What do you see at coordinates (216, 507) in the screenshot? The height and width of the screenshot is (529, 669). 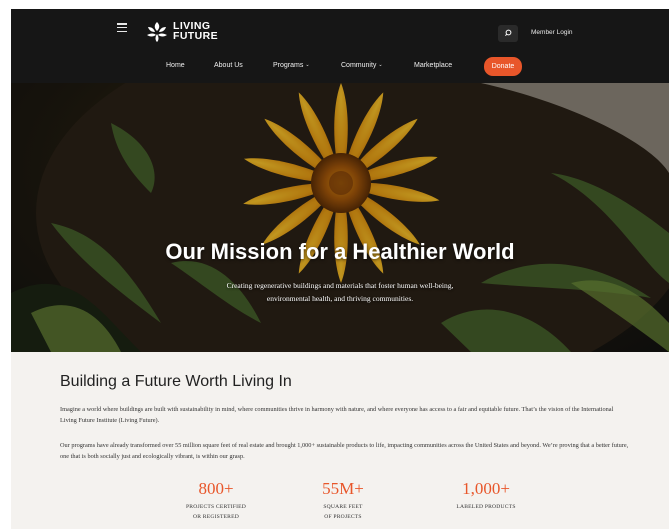 I see `stat-label-line: PROJECTS CERTIFIED` at bounding box center [216, 507].